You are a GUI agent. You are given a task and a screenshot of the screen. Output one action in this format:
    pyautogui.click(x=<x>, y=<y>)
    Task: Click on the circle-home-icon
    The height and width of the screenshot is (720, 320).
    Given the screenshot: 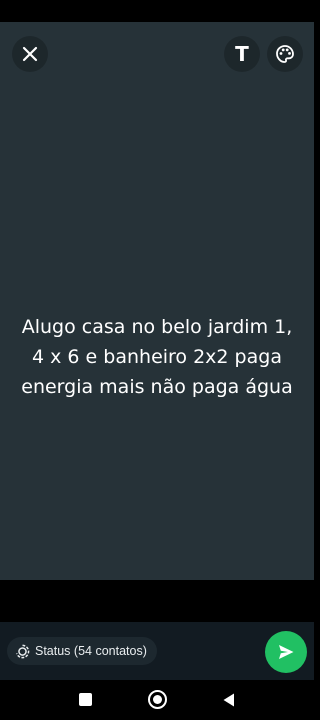 What is the action you would take?
    pyautogui.click(x=157, y=699)
    